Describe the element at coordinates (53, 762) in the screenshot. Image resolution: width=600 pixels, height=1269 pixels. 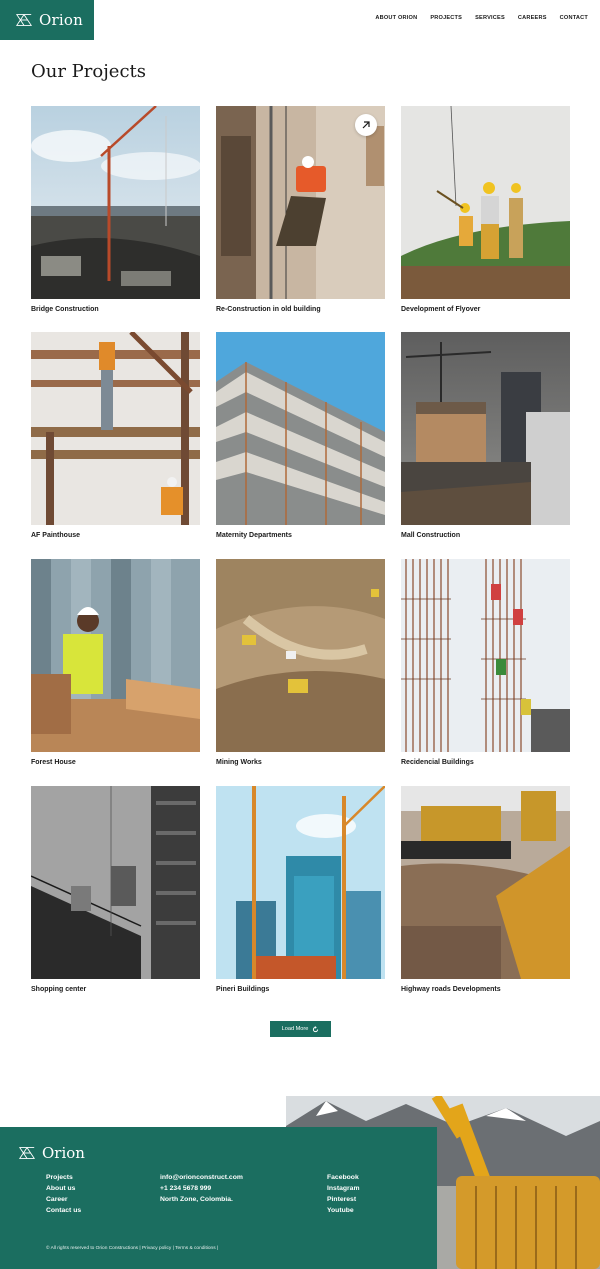
I see `project-title: Forest House` at that location.